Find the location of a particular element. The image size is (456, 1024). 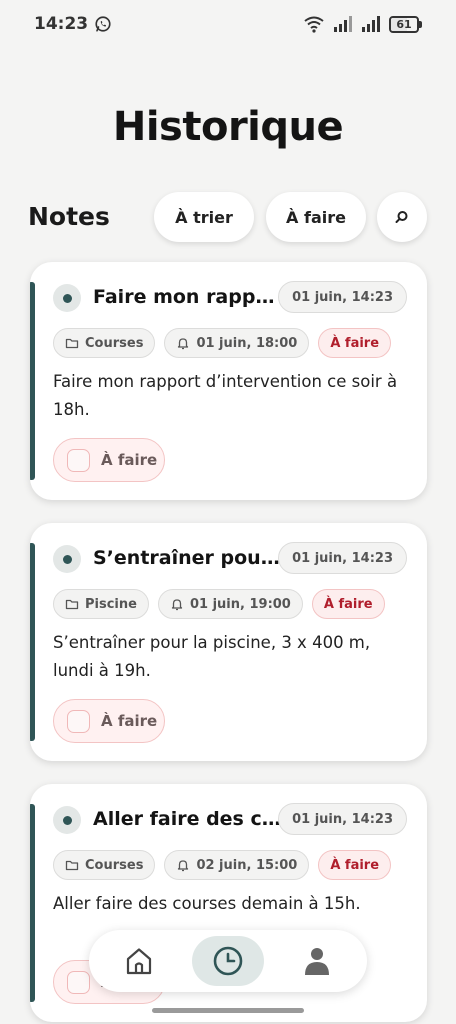

nav-profile-button is located at coordinates (317, 961).